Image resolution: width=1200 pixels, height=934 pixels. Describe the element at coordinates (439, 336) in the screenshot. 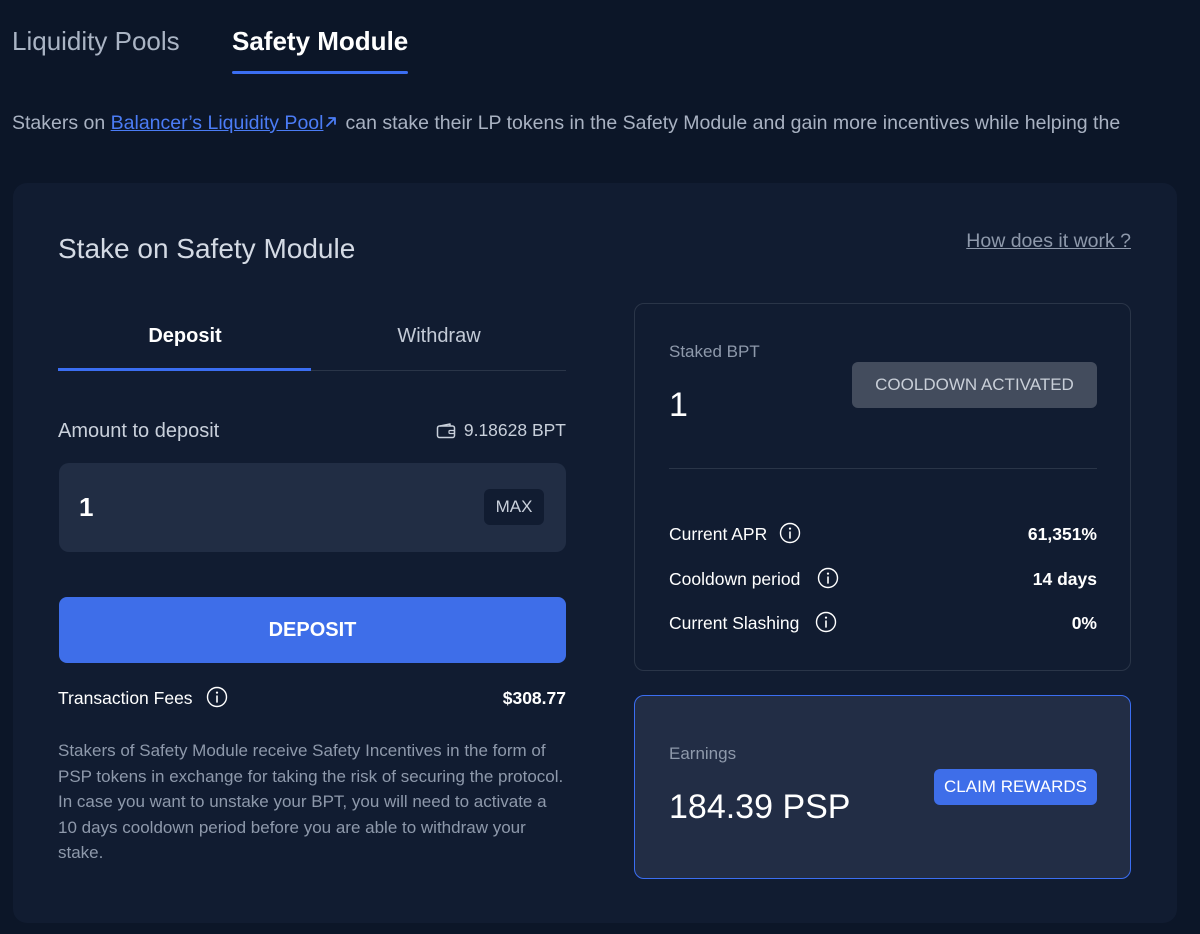

I see `tab-withdraw: Withdraw` at that location.